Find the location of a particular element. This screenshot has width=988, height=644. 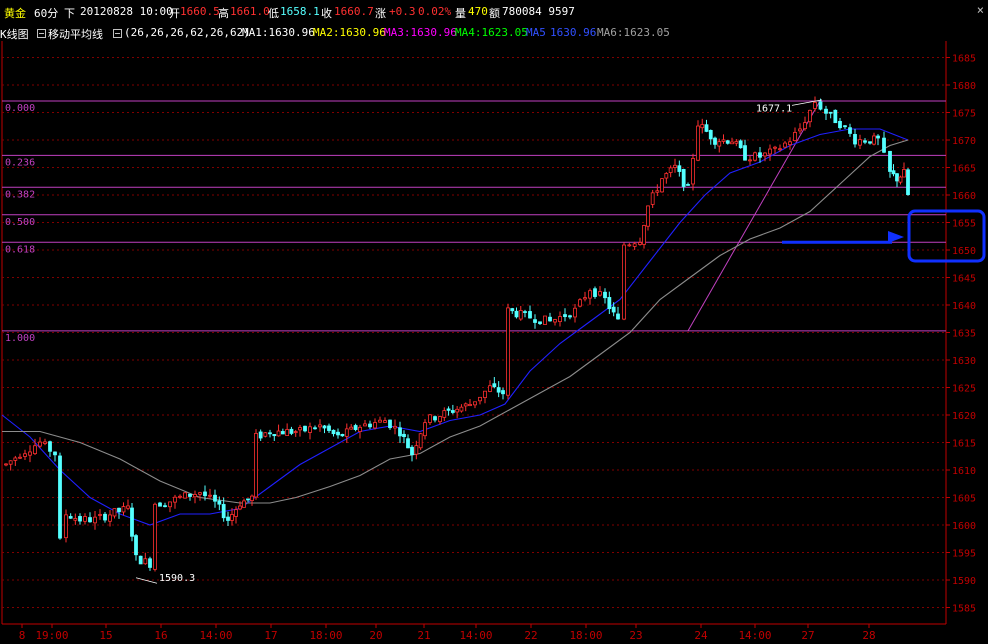

low-annotation-leader is located at coordinates (146, 580).